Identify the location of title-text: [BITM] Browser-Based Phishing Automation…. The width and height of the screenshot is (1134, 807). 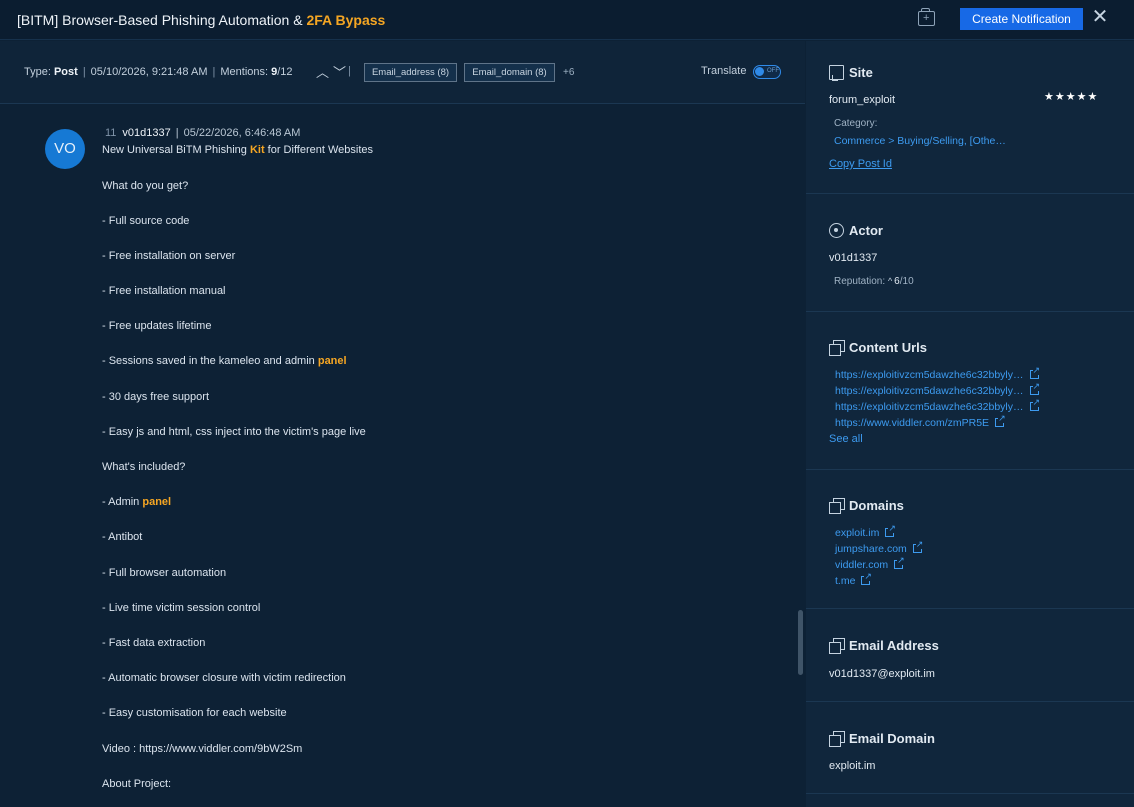
(162, 20).